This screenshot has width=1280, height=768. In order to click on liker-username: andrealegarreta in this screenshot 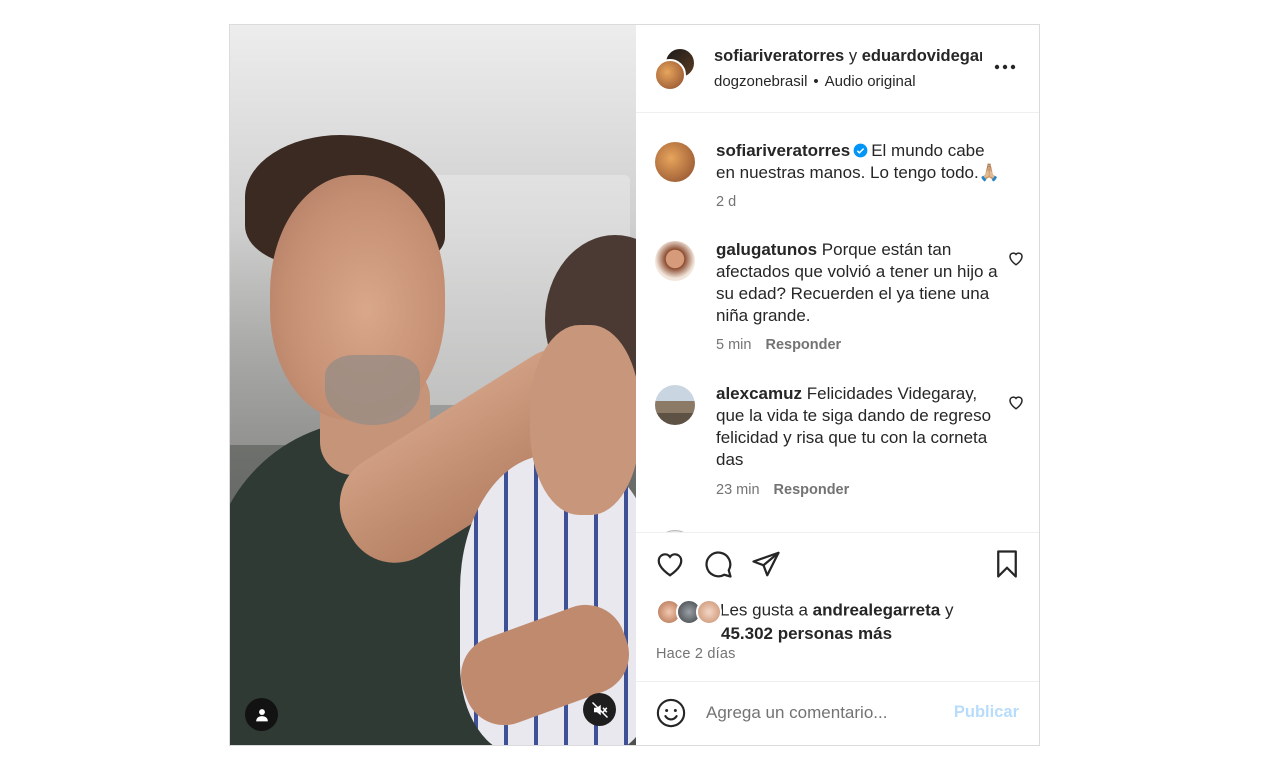, I will do `click(877, 609)`.